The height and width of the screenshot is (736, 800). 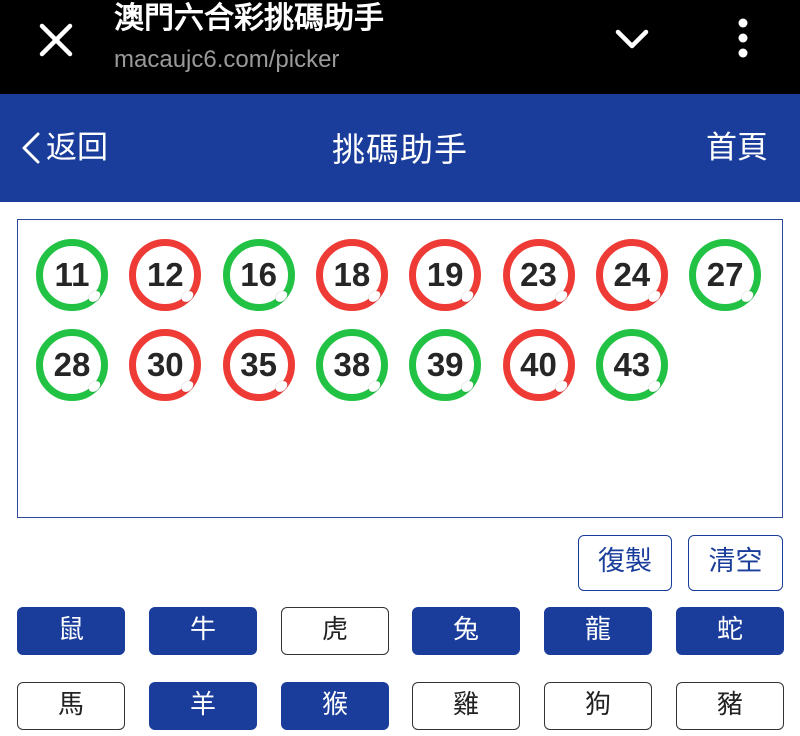 I want to click on number-ball: 27, so click(x=725, y=275).